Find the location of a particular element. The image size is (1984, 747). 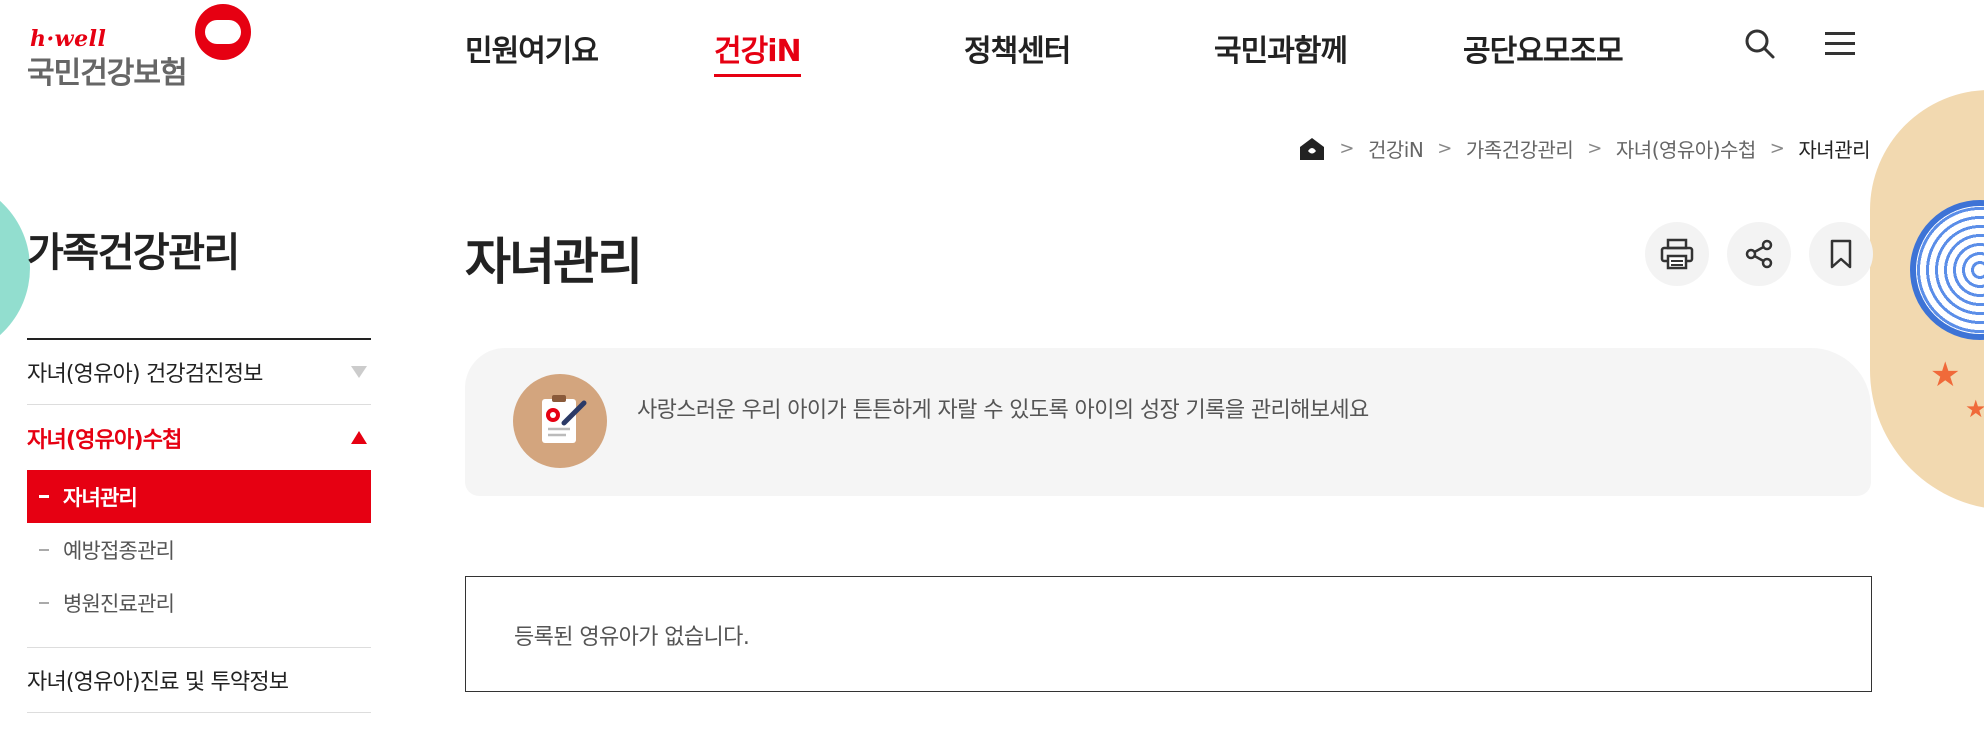

shell-illustration is located at coordinates (1947, 270).